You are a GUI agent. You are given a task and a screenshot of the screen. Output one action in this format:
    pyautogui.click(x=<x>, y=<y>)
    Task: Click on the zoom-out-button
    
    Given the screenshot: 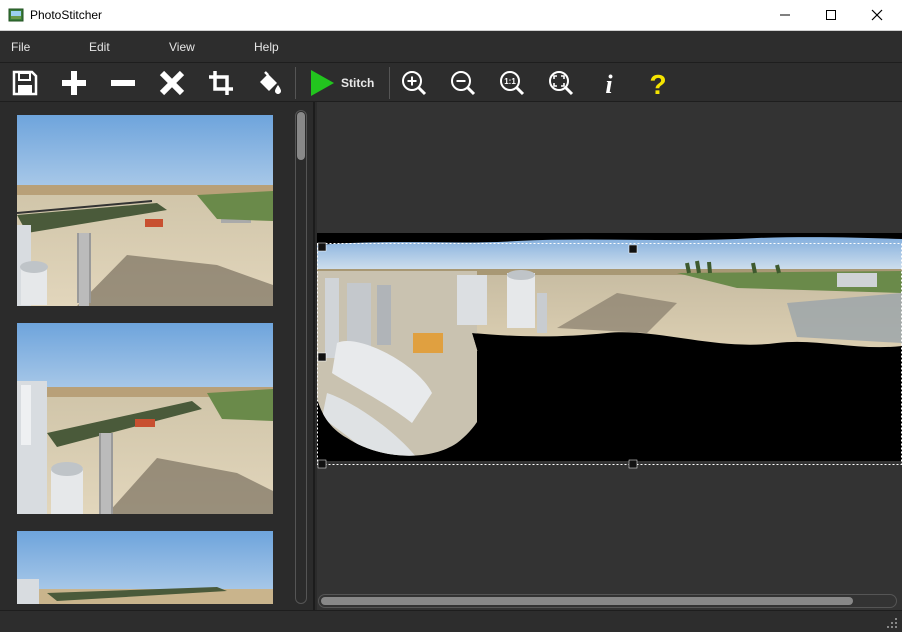 What is the action you would take?
    pyautogui.click(x=463, y=83)
    